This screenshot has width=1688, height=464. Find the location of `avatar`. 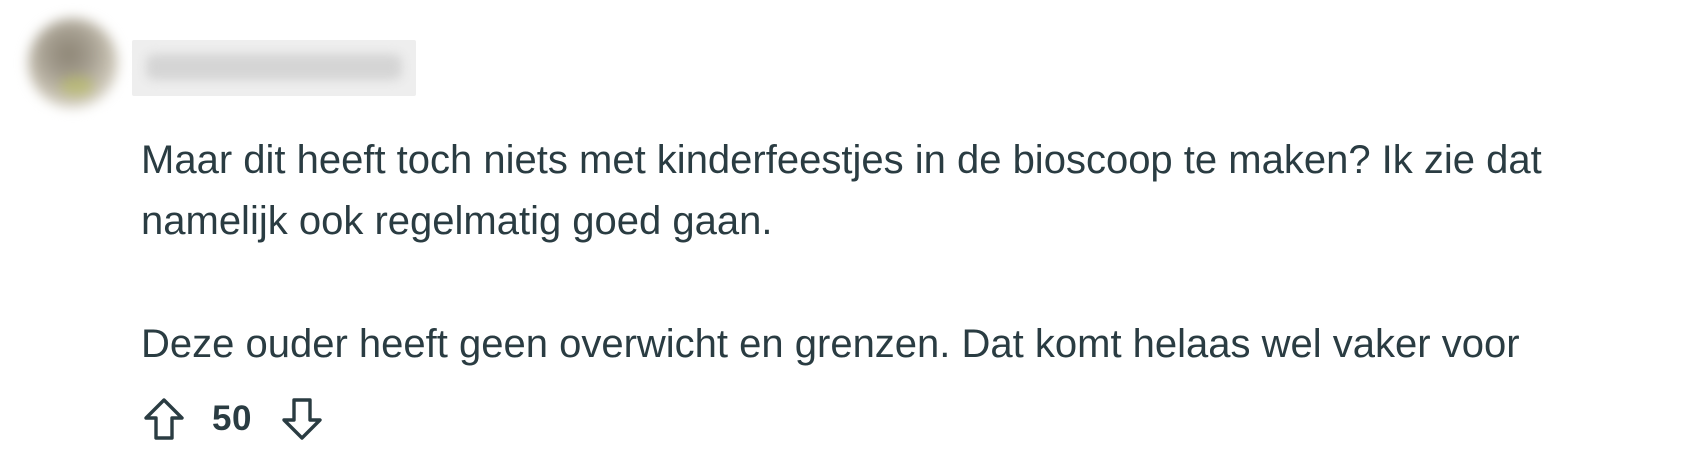

avatar is located at coordinates (73, 63).